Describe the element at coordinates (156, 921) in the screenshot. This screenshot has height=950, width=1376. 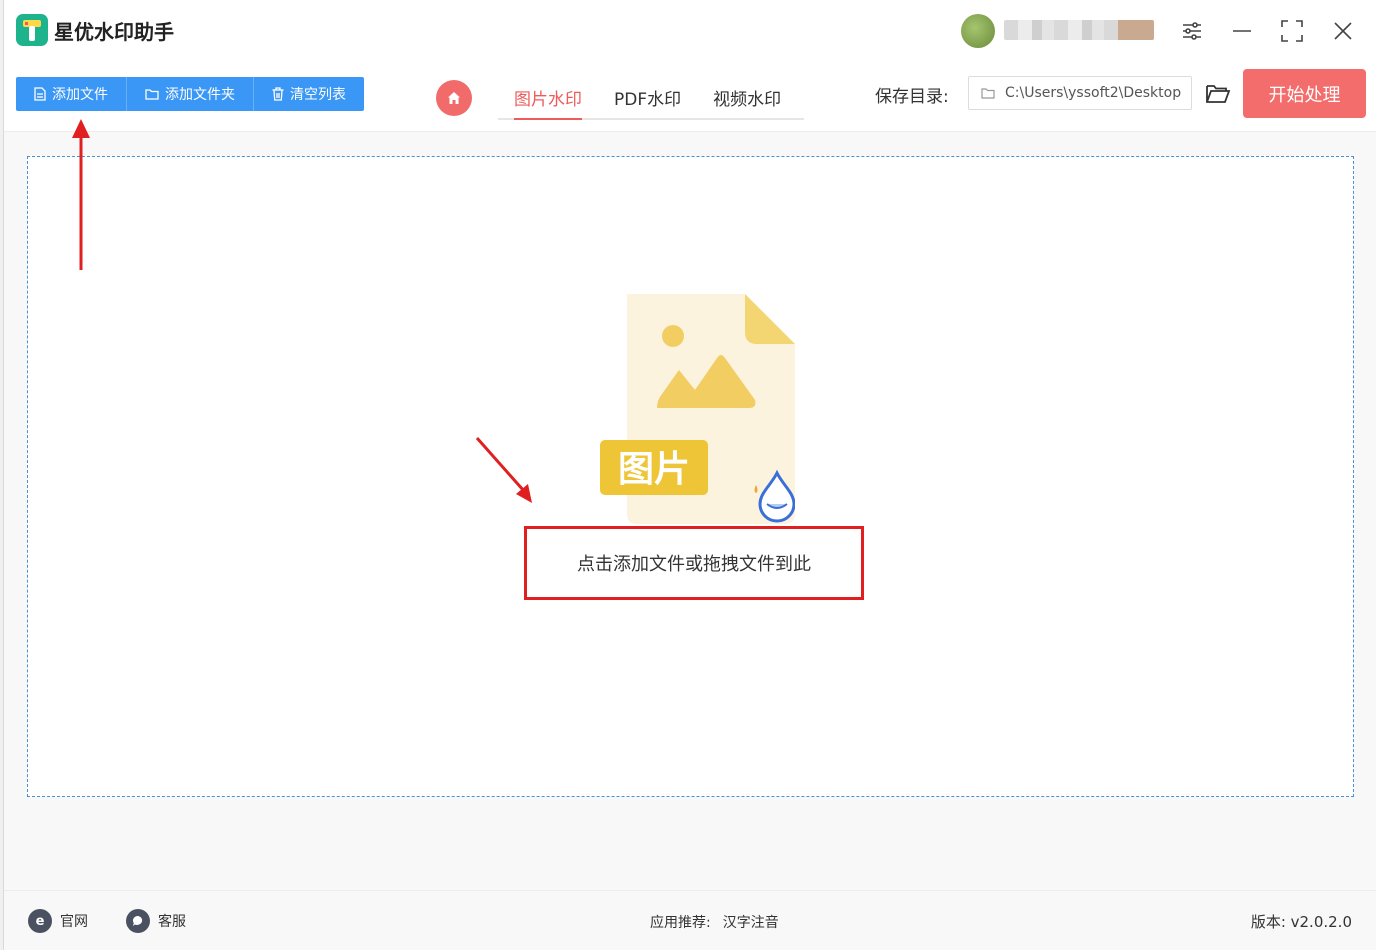
I see `support-link: 客服` at that location.